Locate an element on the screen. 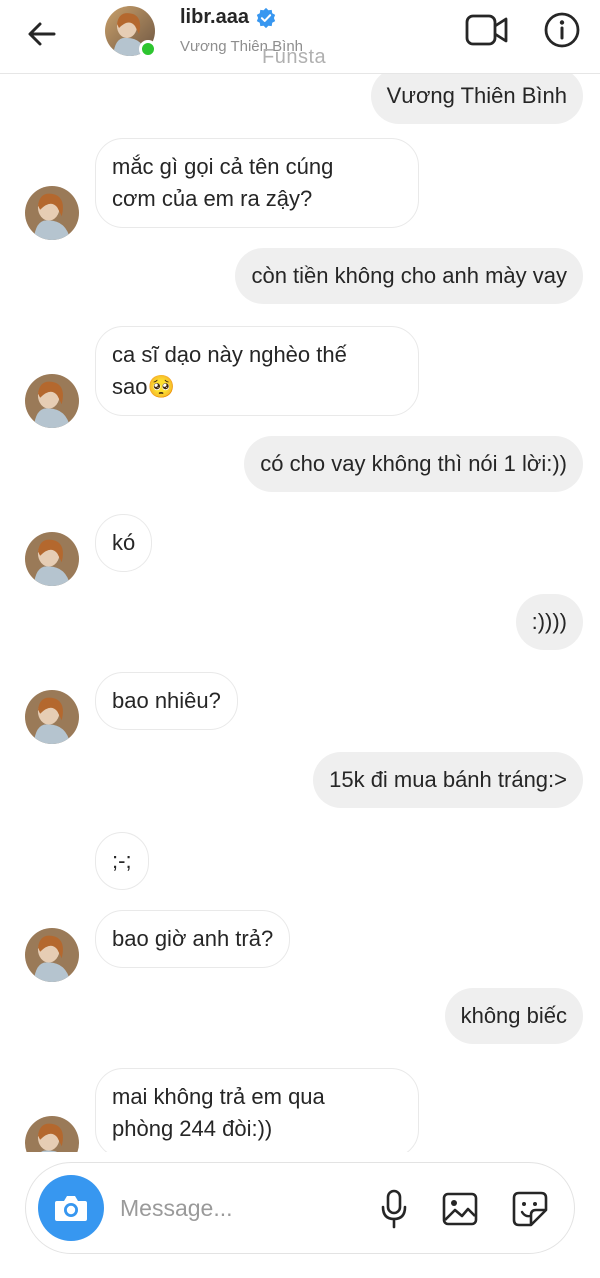 The image size is (600, 1278). message-bubble-received: bao giờ anh trả? is located at coordinates (193, 939).